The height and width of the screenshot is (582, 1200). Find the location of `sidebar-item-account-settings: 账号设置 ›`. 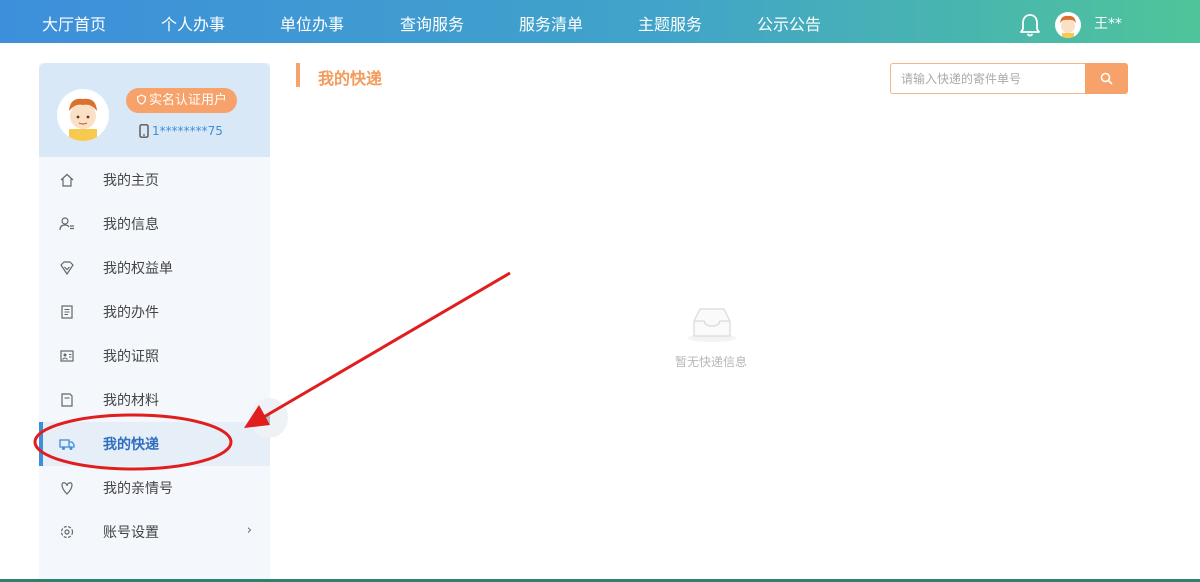

sidebar-item-account-settings: 账号设置 › is located at coordinates (154, 532).